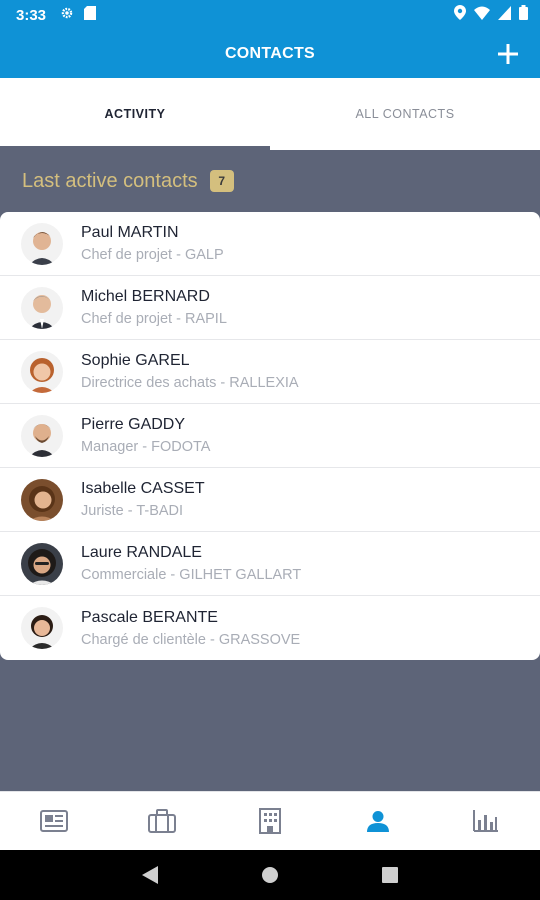 This screenshot has width=540, height=900. Describe the element at coordinates (154, 319) in the screenshot. I see `contact-role: Chef de projet - RAPIL` at that location.